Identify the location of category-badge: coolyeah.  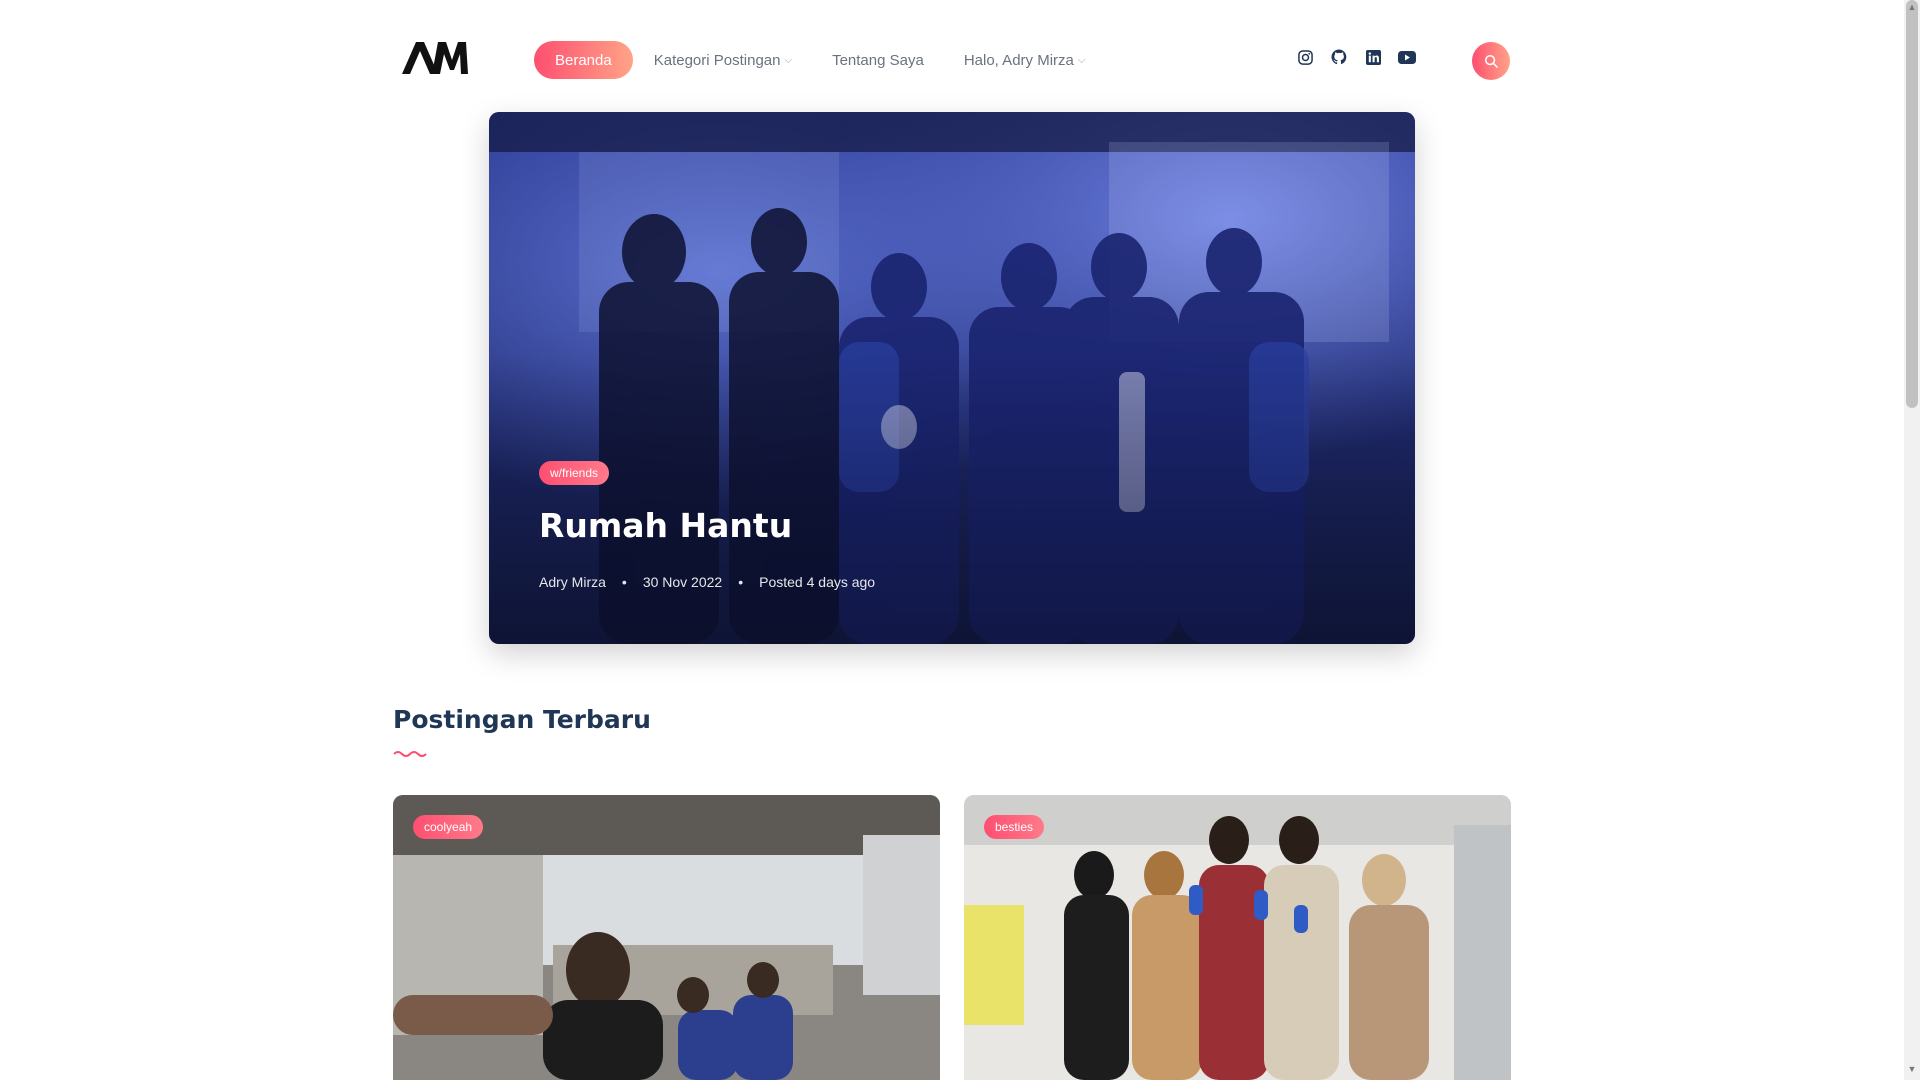
(448, 827).